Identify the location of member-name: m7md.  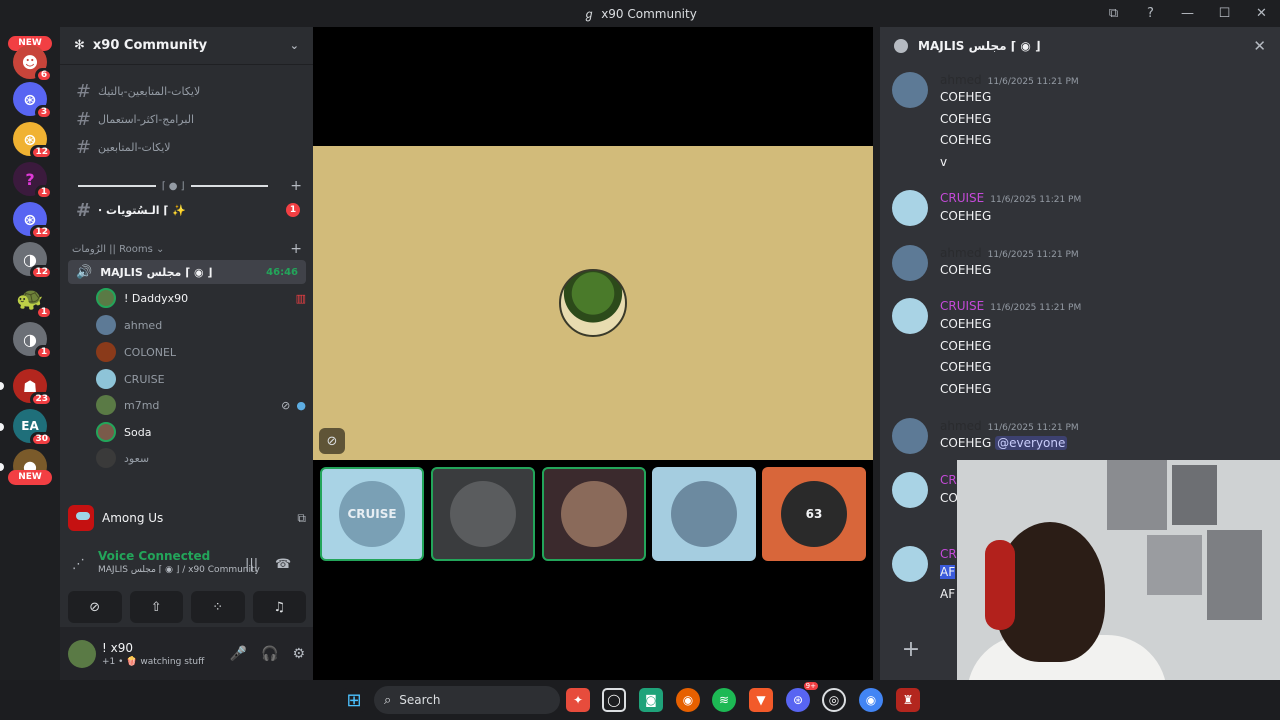
(142, 405).